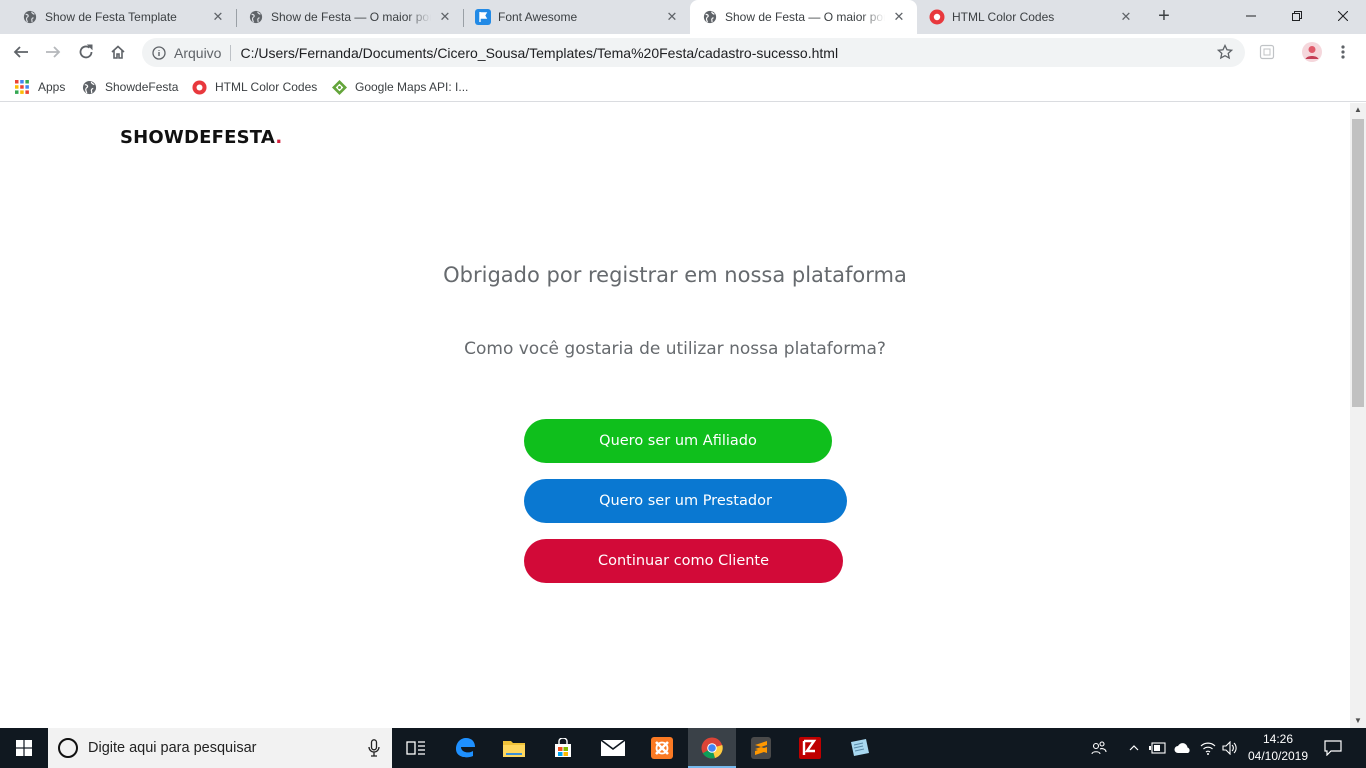 The height and width of the screenshot is (768, 1366). What do you see at coordinates (662, 748) in the screenshot?
I see `xampp-icon` at bounding box center [662, 748].